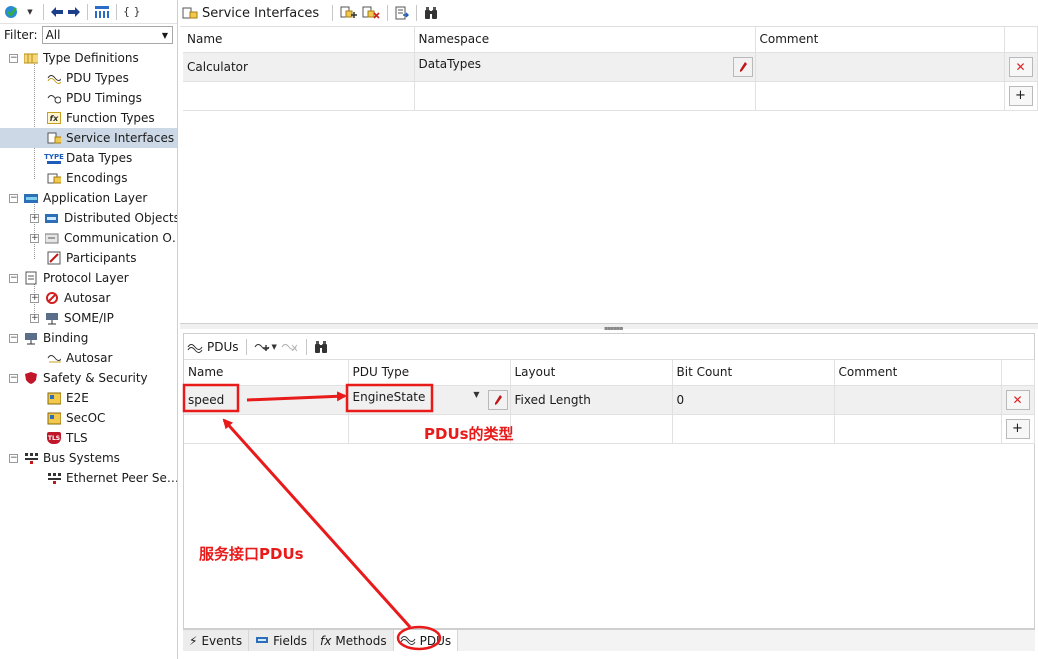  I want to click on tab-methods: fx Methods, so click(354, 640).